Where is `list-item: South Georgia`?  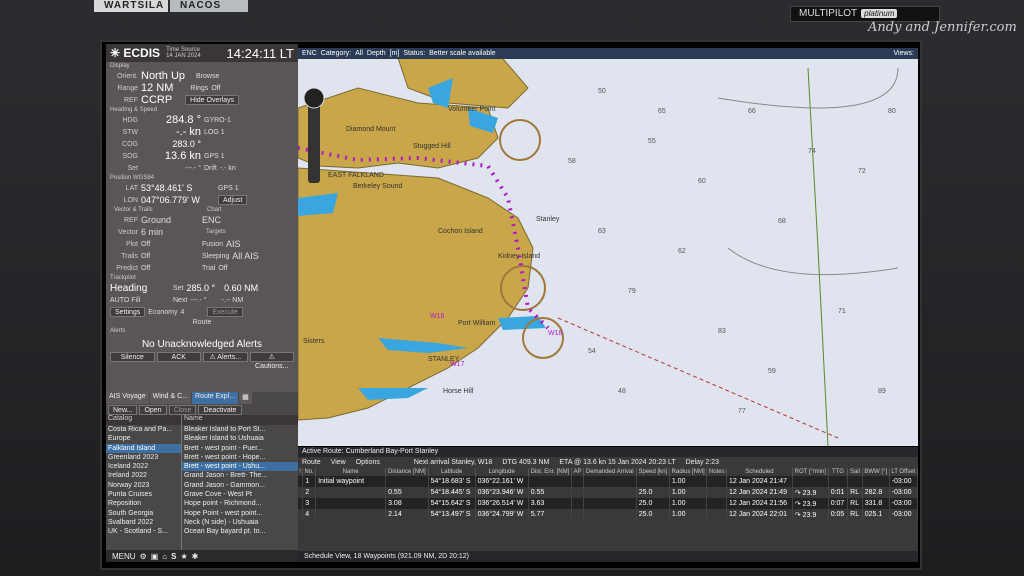
list-item: South Georgia is located at coordinates (143, 513).